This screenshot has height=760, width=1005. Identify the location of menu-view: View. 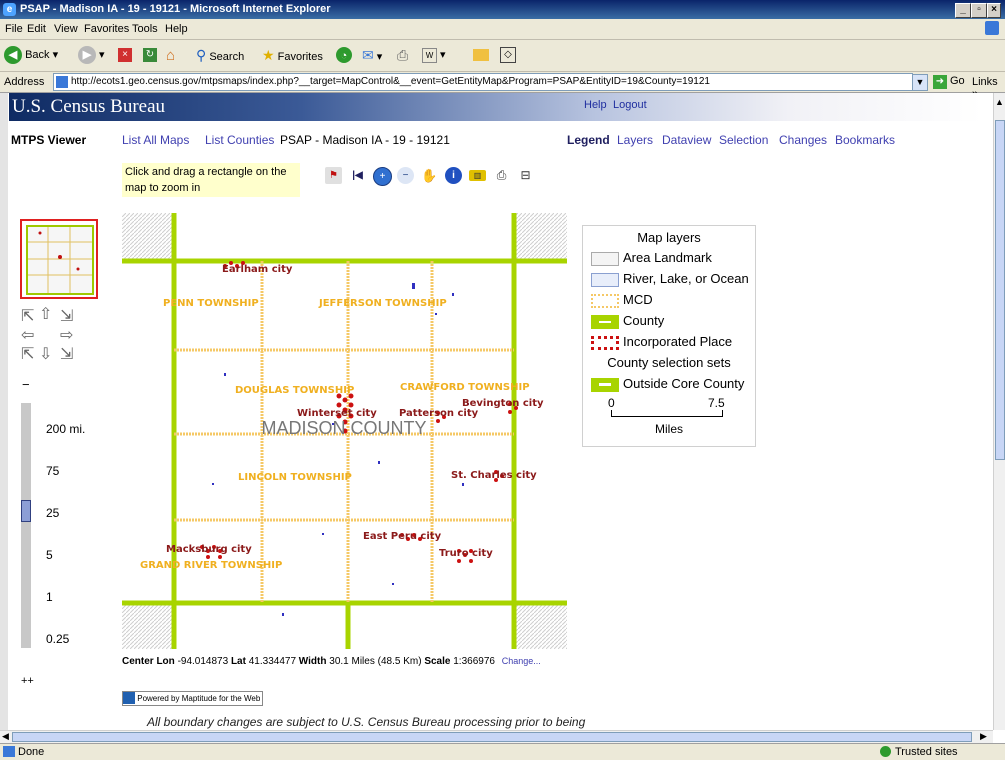
(66, 29).